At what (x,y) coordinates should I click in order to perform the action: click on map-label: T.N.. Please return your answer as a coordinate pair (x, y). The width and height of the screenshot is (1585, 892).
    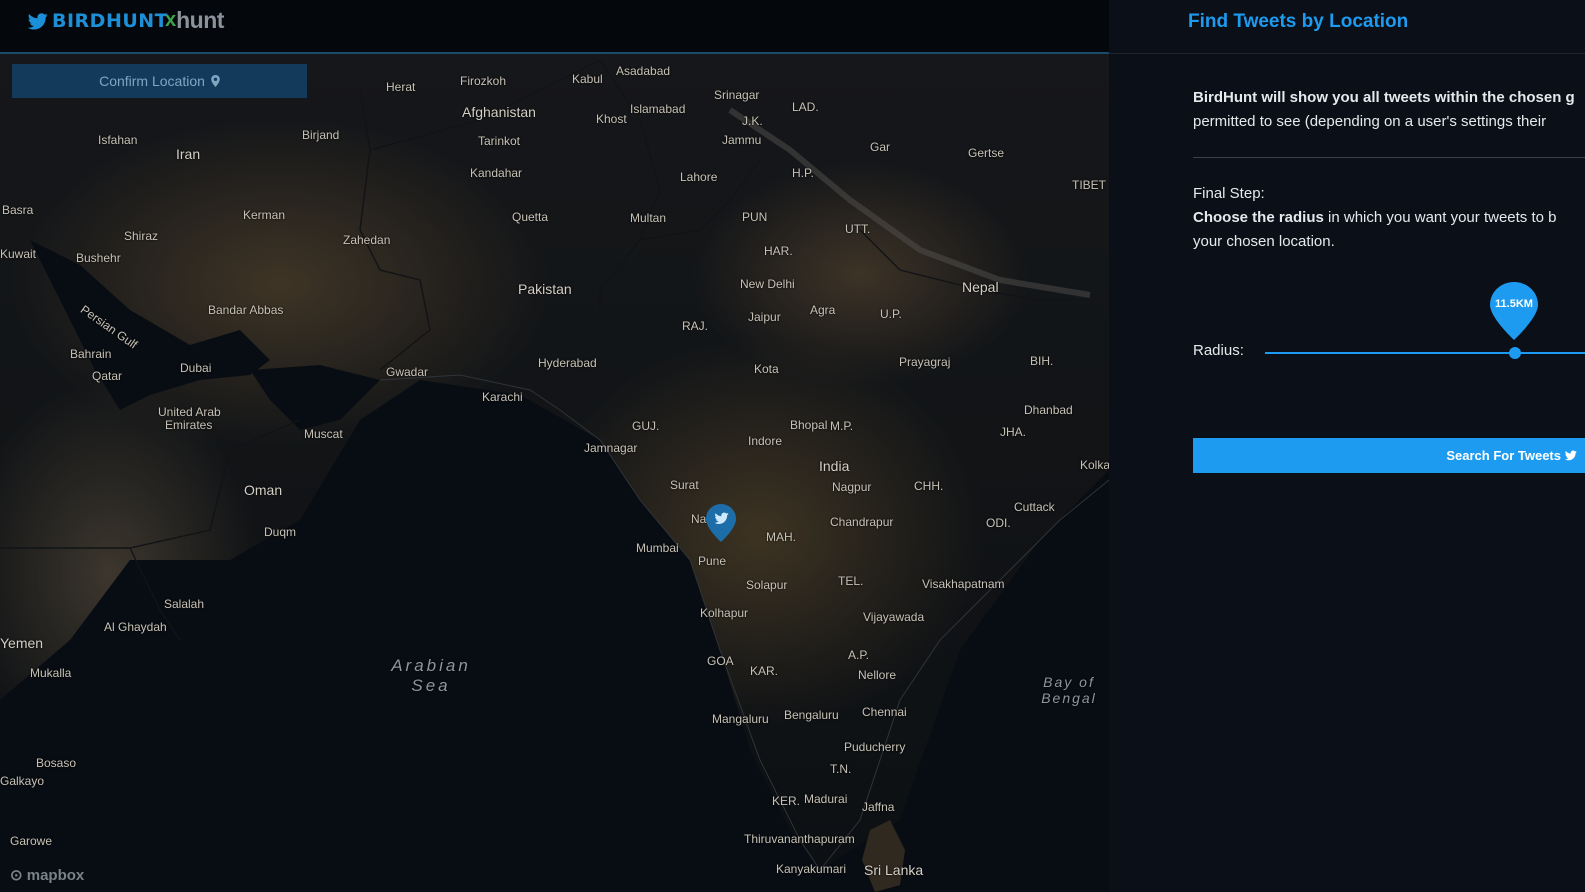
    Looking at the image, I should click on (841, 769).